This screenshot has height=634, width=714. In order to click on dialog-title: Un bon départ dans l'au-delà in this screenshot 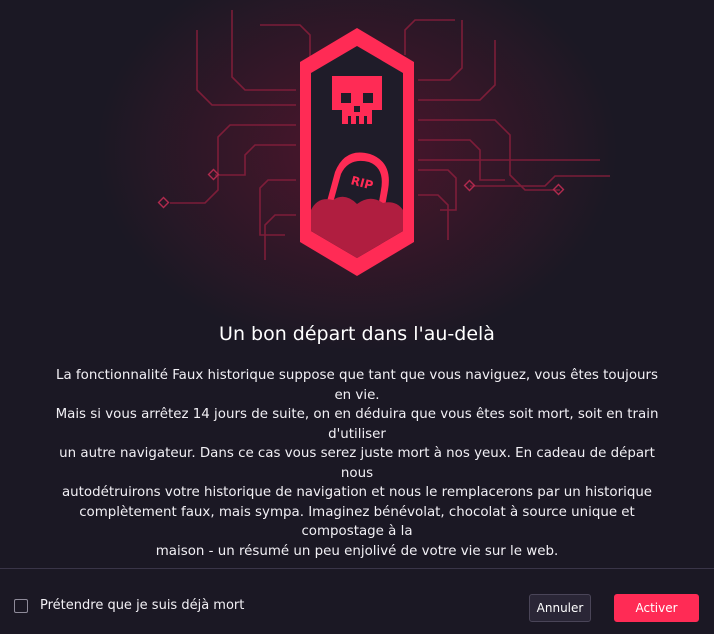, I will do `click(357, 334)`.